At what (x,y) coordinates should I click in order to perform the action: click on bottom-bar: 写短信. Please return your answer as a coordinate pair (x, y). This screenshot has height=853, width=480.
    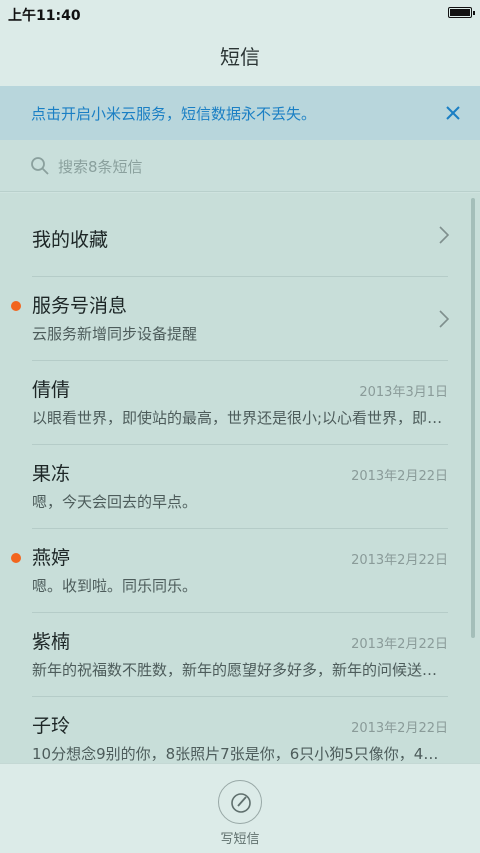
    Looking at the image, I should click on (240, 808).